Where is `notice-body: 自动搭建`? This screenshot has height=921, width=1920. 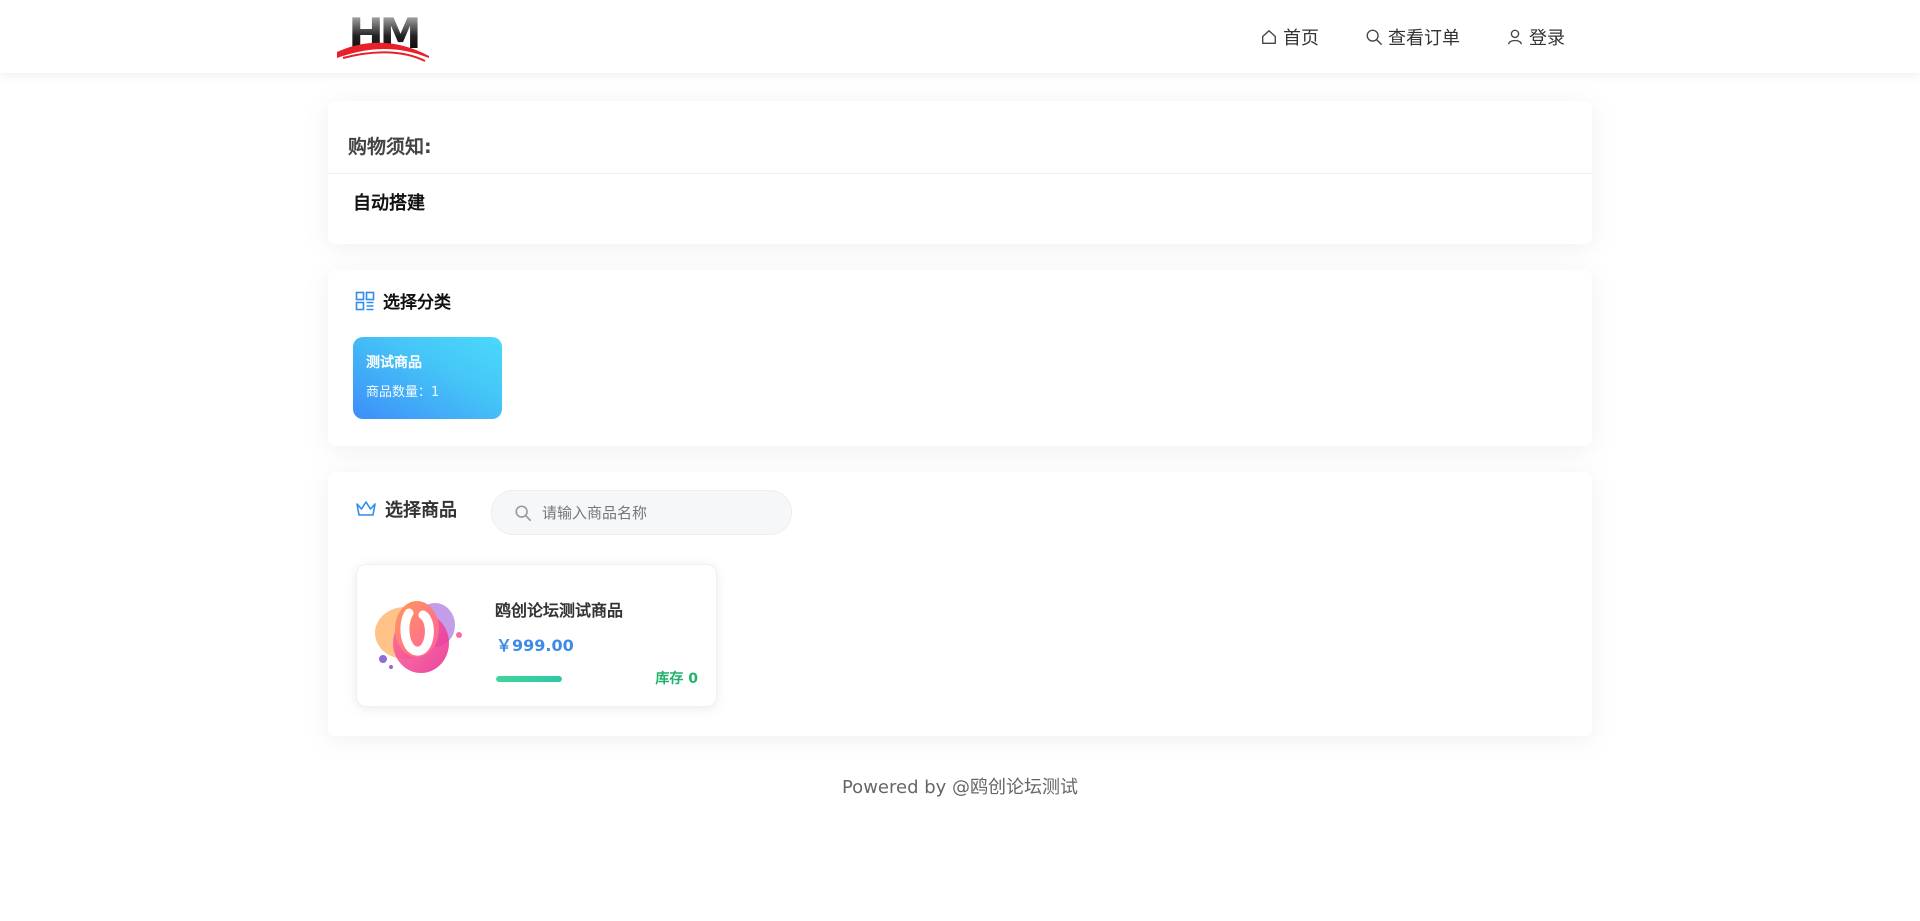 notice-body: 自动搭建 is located at coordinates (389, 203).